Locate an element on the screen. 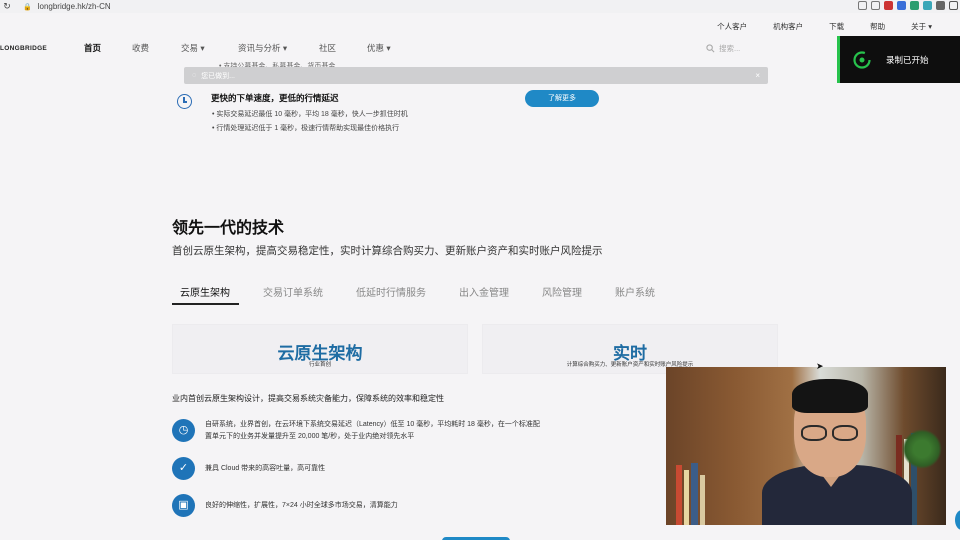 The width and height of the screenshot is (960, 540). share-icon is located at coordinates (862, 5).